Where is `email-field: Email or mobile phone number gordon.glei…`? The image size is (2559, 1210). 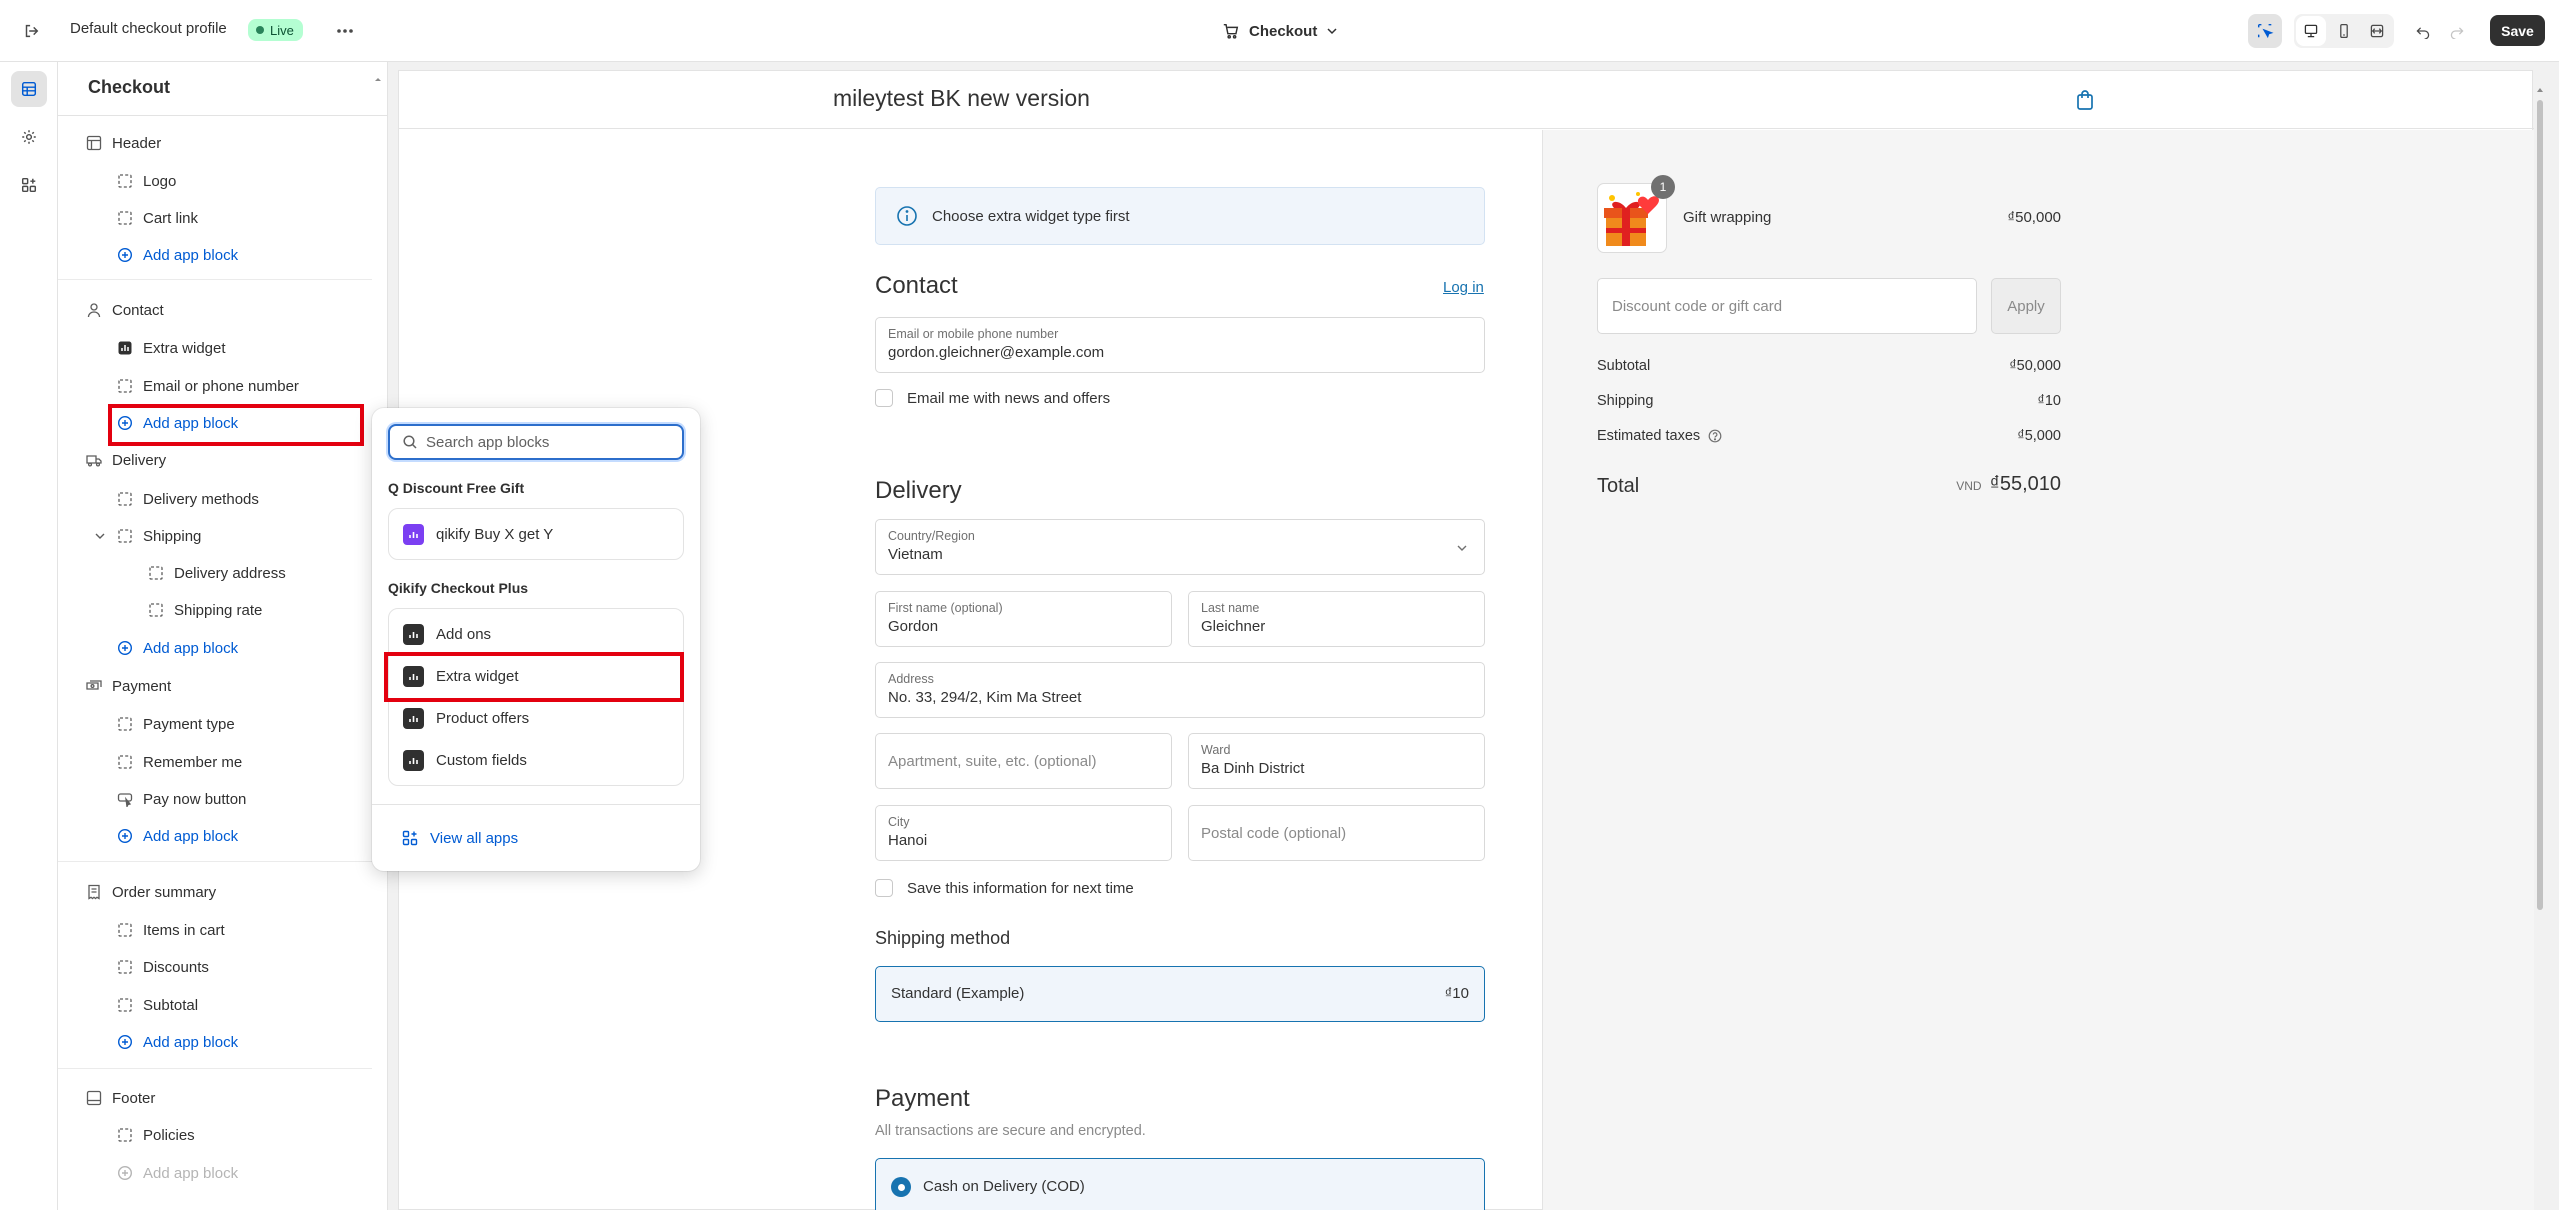 email-field: Email or mobile phone number gordon.glei… is located at coordinates (1180, 345).